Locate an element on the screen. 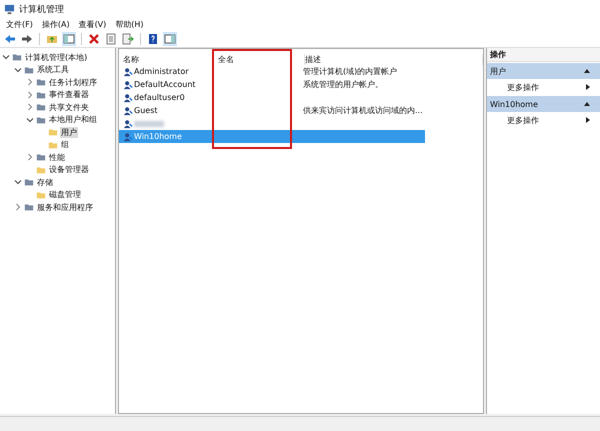 The width and height of the screenshot is (600, 431). tree-item: 设备管理器 is located at coordinates (69, 170).